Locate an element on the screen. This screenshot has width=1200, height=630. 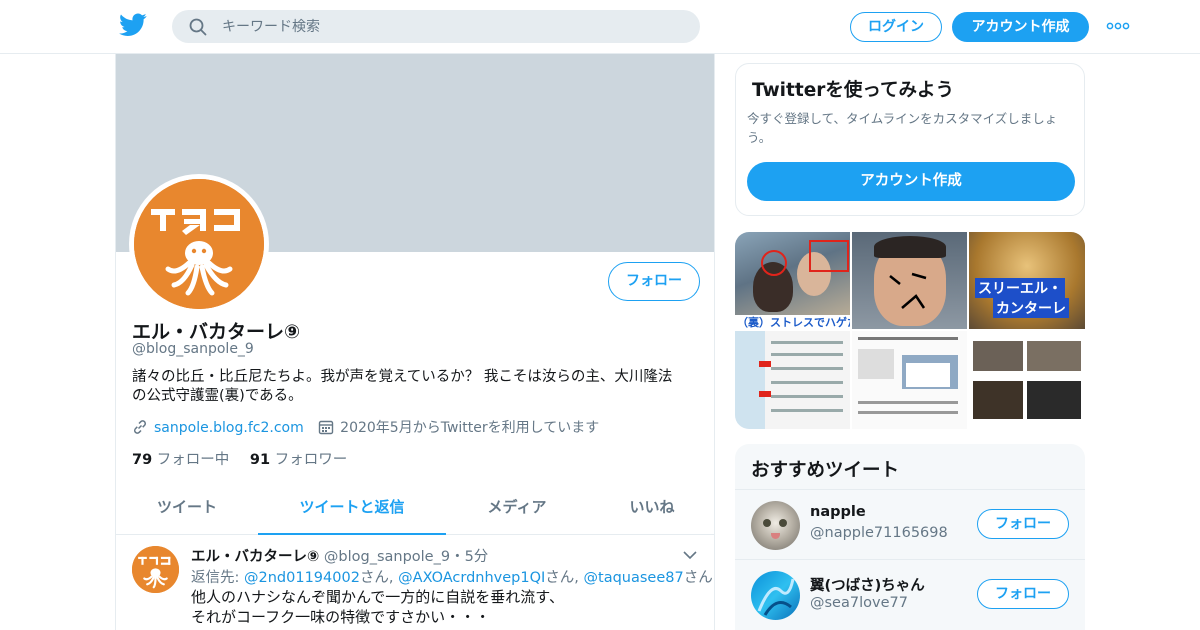
recommended-name: 翼(つばさ)ちゃん is located at coordinates (867, 584).